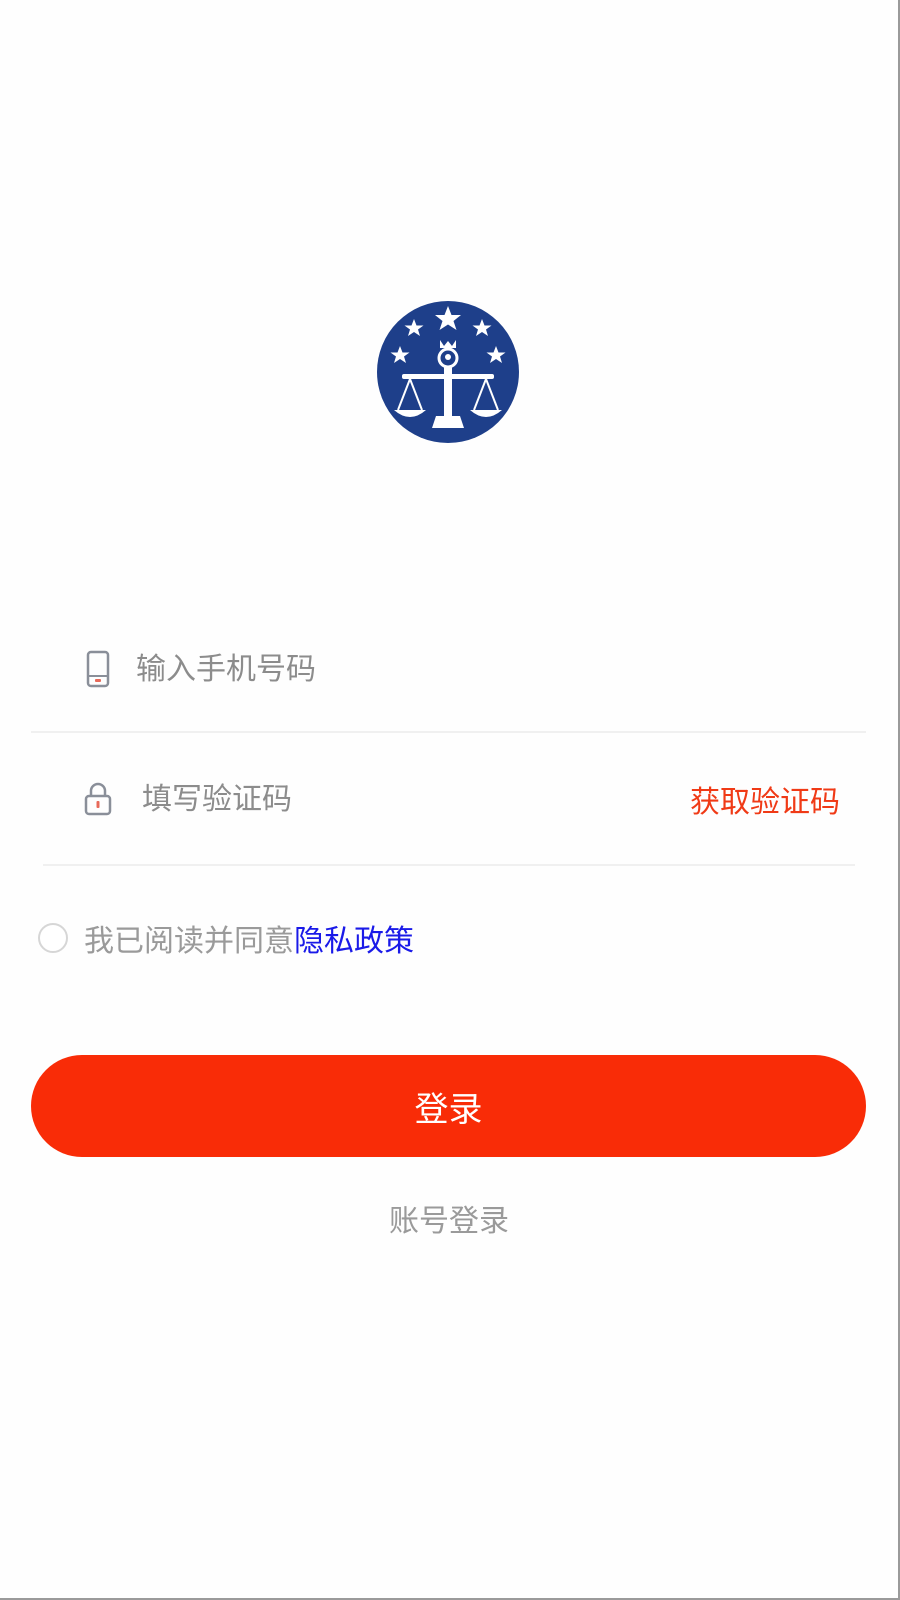  What do you see at coordinates (354, 938) in the screenshot?
I see `privacy-policy-link: 隐私政策` at bounding box center [354, 938].